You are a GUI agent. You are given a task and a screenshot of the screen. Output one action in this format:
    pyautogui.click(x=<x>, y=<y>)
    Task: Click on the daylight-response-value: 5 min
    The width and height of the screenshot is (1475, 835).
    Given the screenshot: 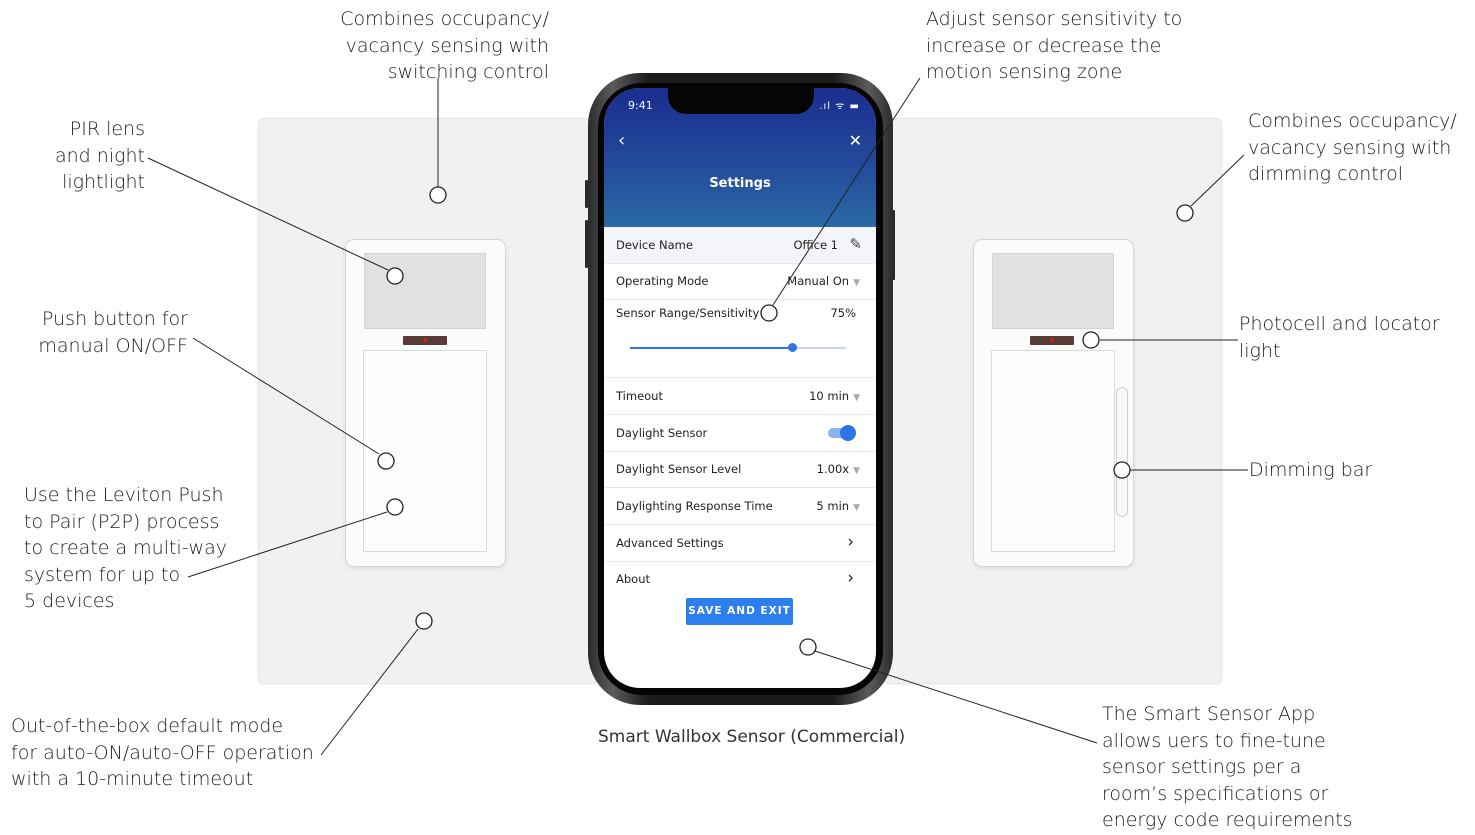 What is the action you would take?
    pyautogui.click(x=833, y=506)
    